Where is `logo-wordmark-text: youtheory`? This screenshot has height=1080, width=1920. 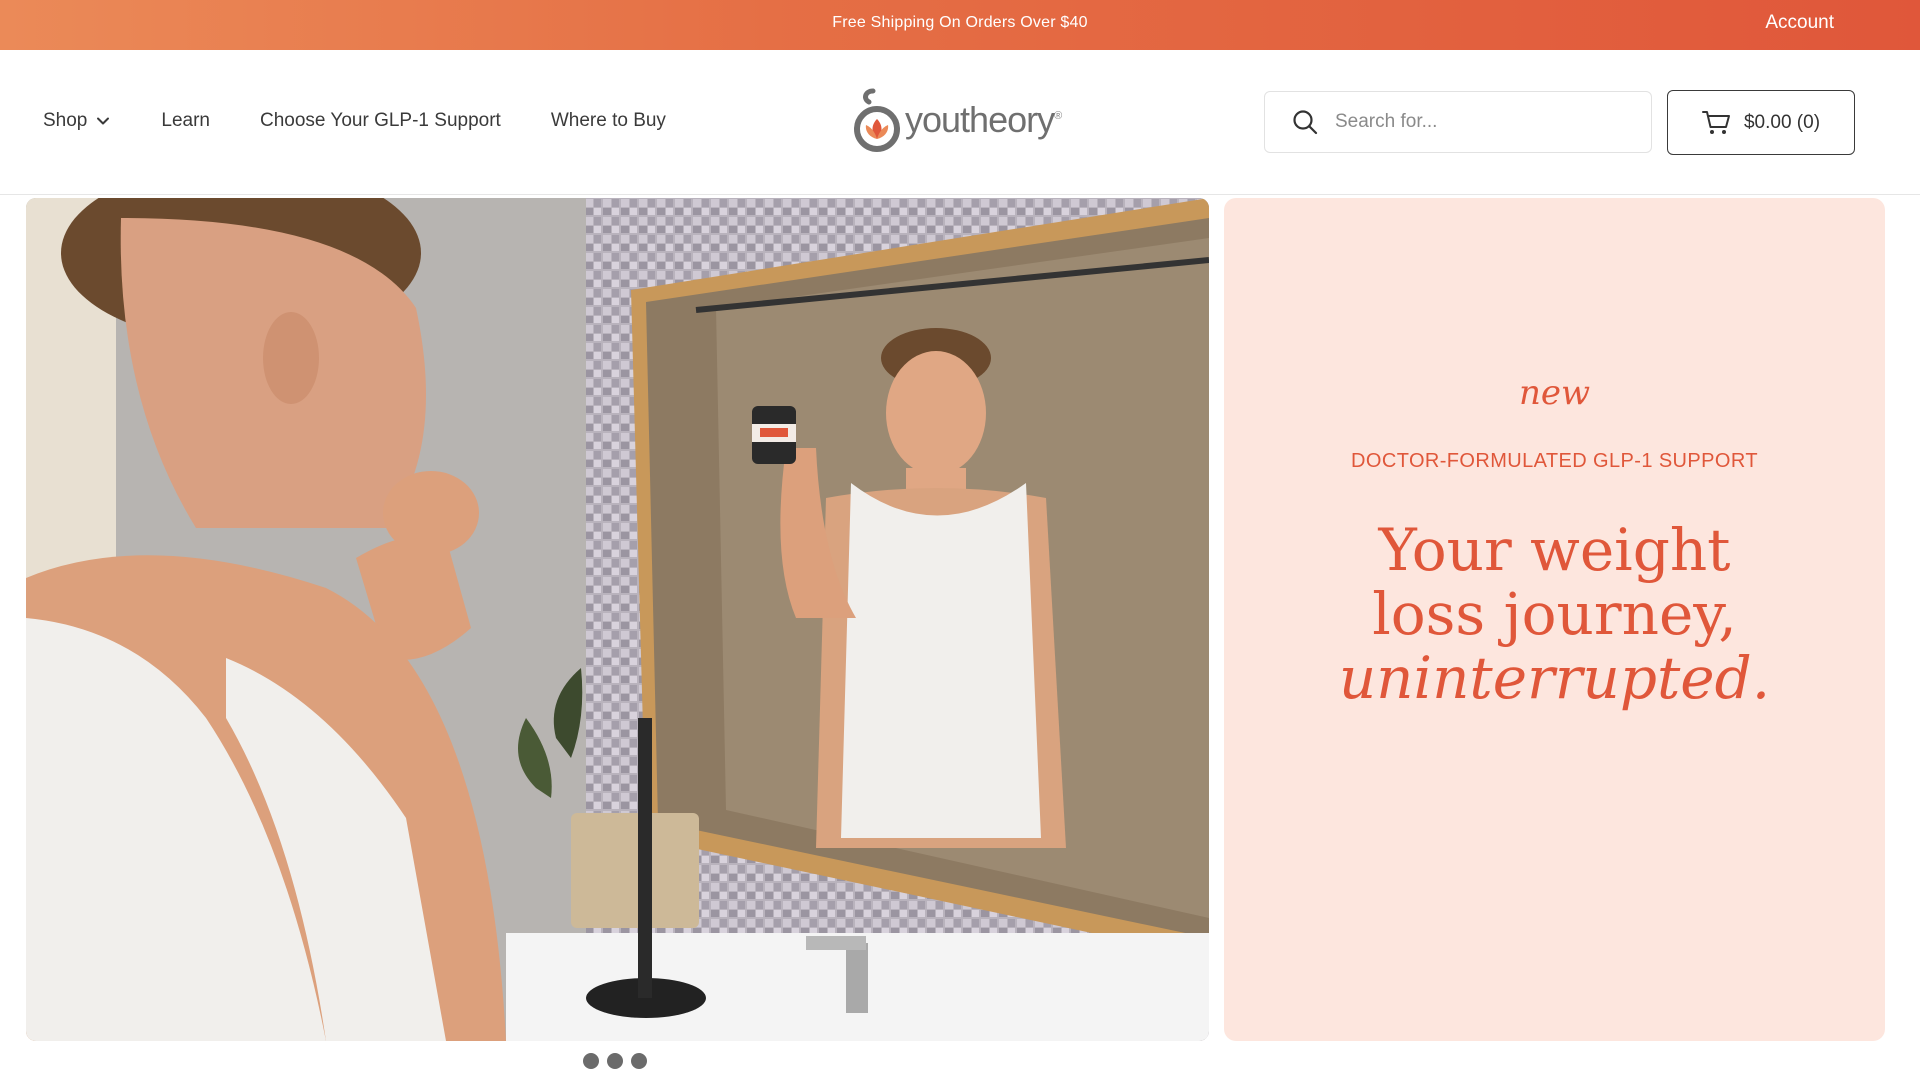
logo-wordmark-text: youtheory is located at coordinates (980, 119).